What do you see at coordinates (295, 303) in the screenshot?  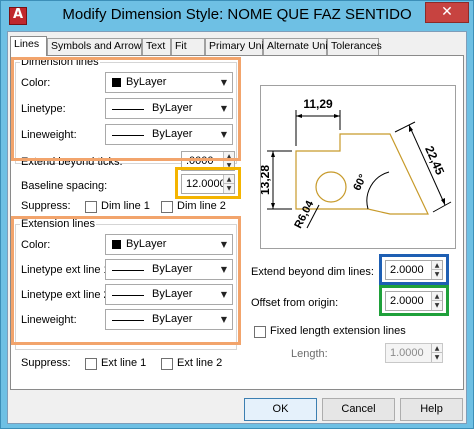 I see `offset-origin-label: Offset from origin:` at bounding box center [295, 303].